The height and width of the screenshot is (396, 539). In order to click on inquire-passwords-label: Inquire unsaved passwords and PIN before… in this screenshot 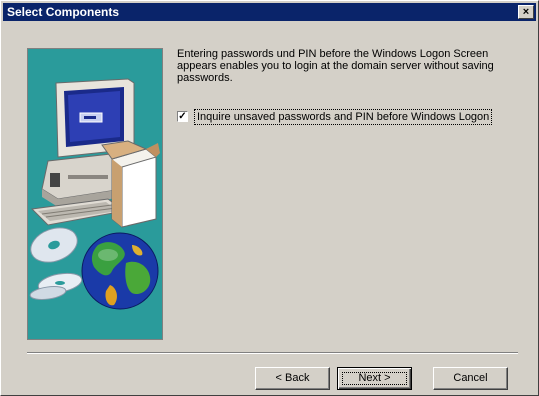, I will do `click(343, 117)`.